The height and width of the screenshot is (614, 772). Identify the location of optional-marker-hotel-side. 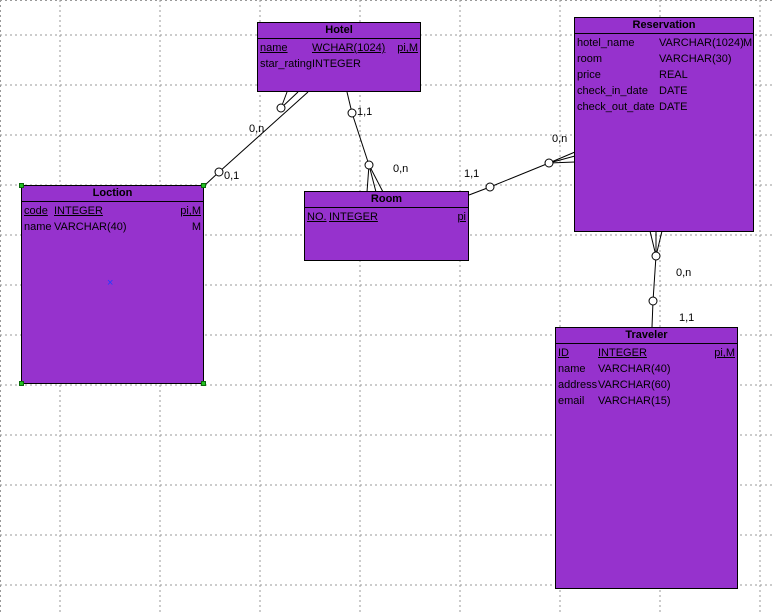
(281, 108).